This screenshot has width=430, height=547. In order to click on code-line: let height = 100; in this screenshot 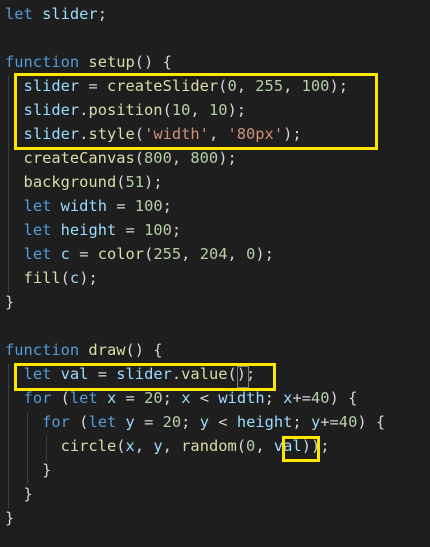, I will do `click(93, 230)`.